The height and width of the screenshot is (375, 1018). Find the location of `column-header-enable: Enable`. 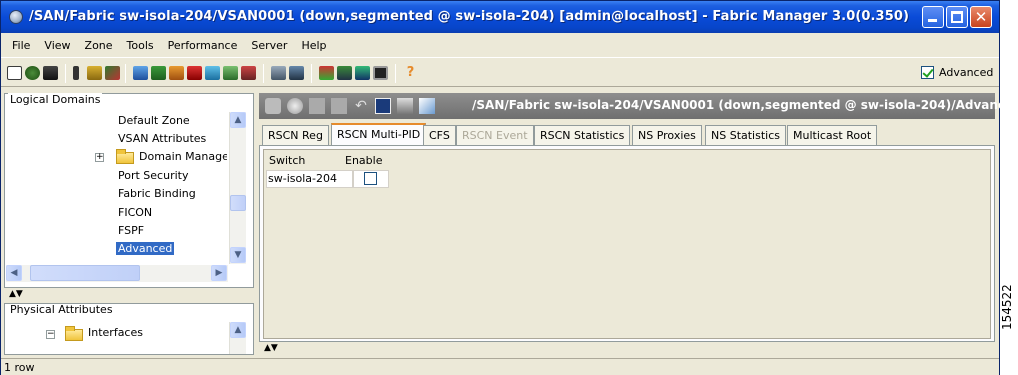

column-header-enable: Enable is located at coordinates (366, 160).